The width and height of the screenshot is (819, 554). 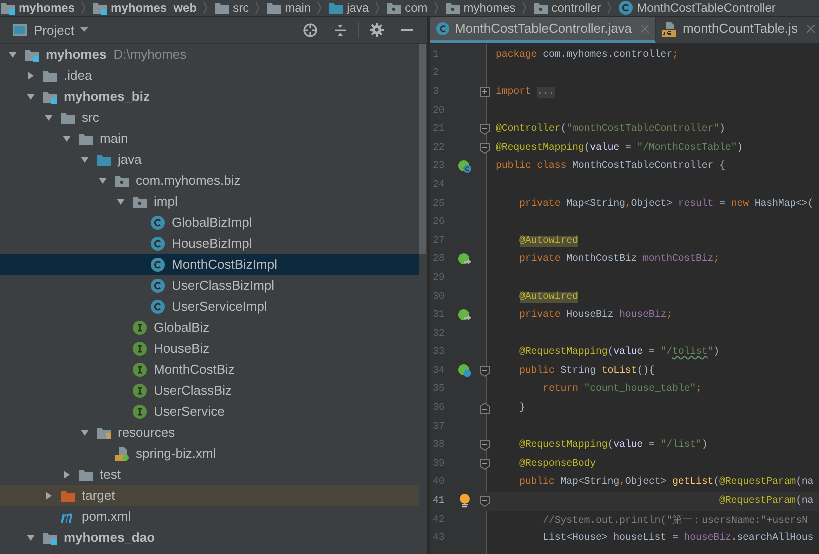 I want to click on tree-item: myhomes D:\myhomes, so click(x=209, y=54).